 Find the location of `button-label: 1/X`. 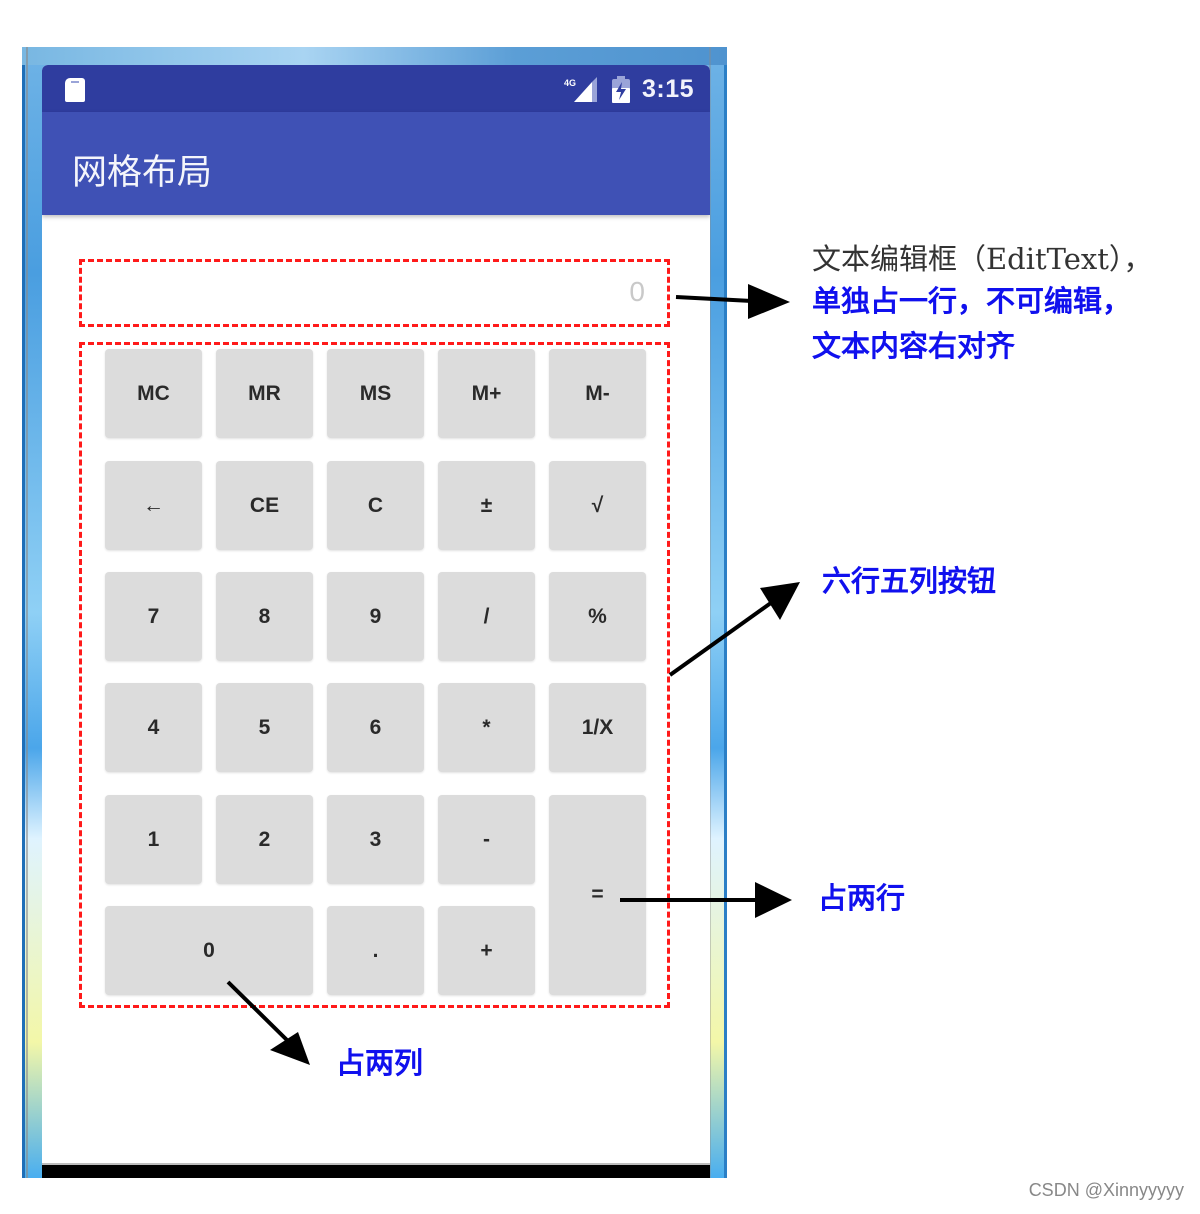

button-label: 1/X is located at coordinates (597, 727).